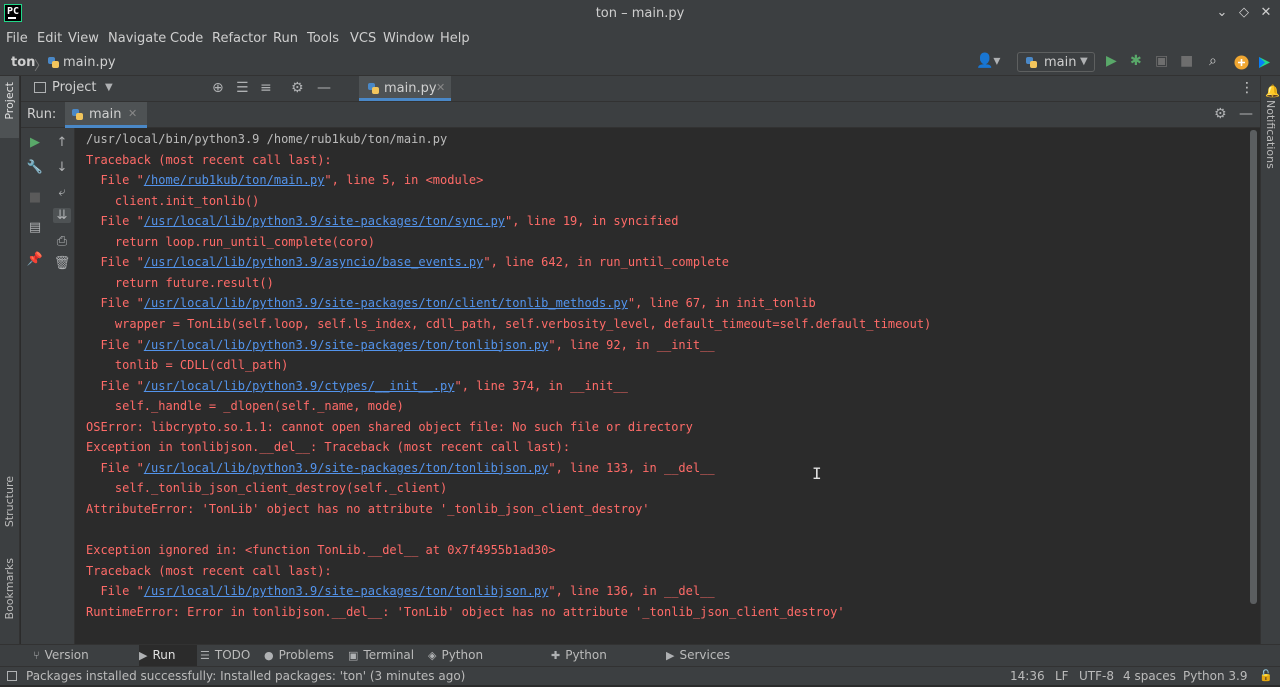 The height and width of the screenshot is (687, 1280). Describe the element at coordinates (1266, 675) in the screenshot. I see `lock-icon: 🔓` at that location.